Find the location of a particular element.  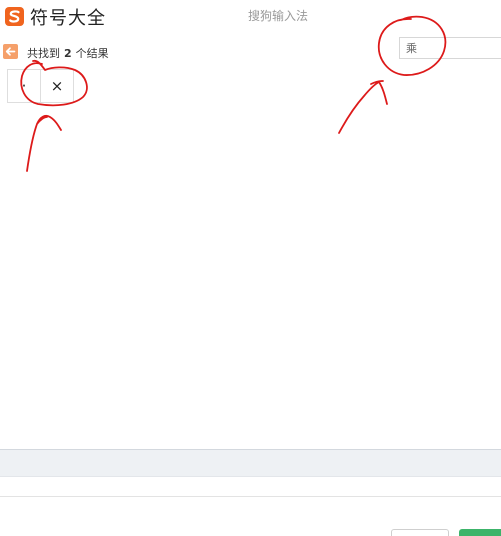

back-button is located at coordinates (10, 51).